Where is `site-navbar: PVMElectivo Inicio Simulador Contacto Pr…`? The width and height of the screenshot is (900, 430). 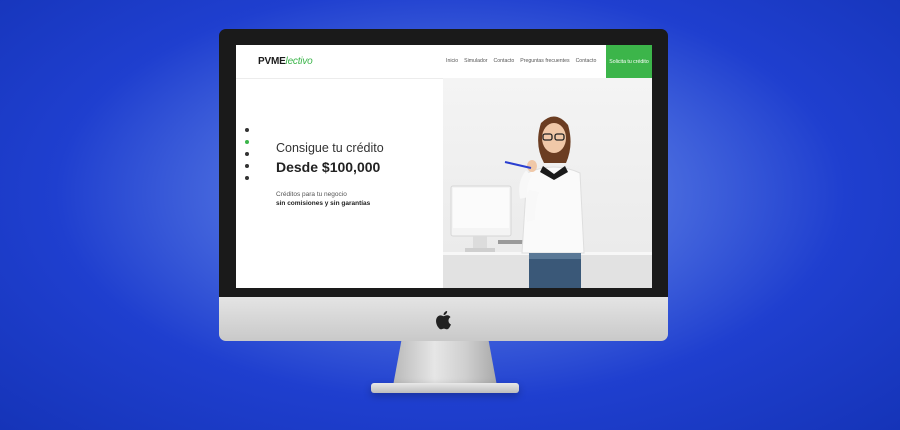 site-navbar: PVMElectivo Inicio Simulador Contacto Pr… is located at coordinates (444, 62).